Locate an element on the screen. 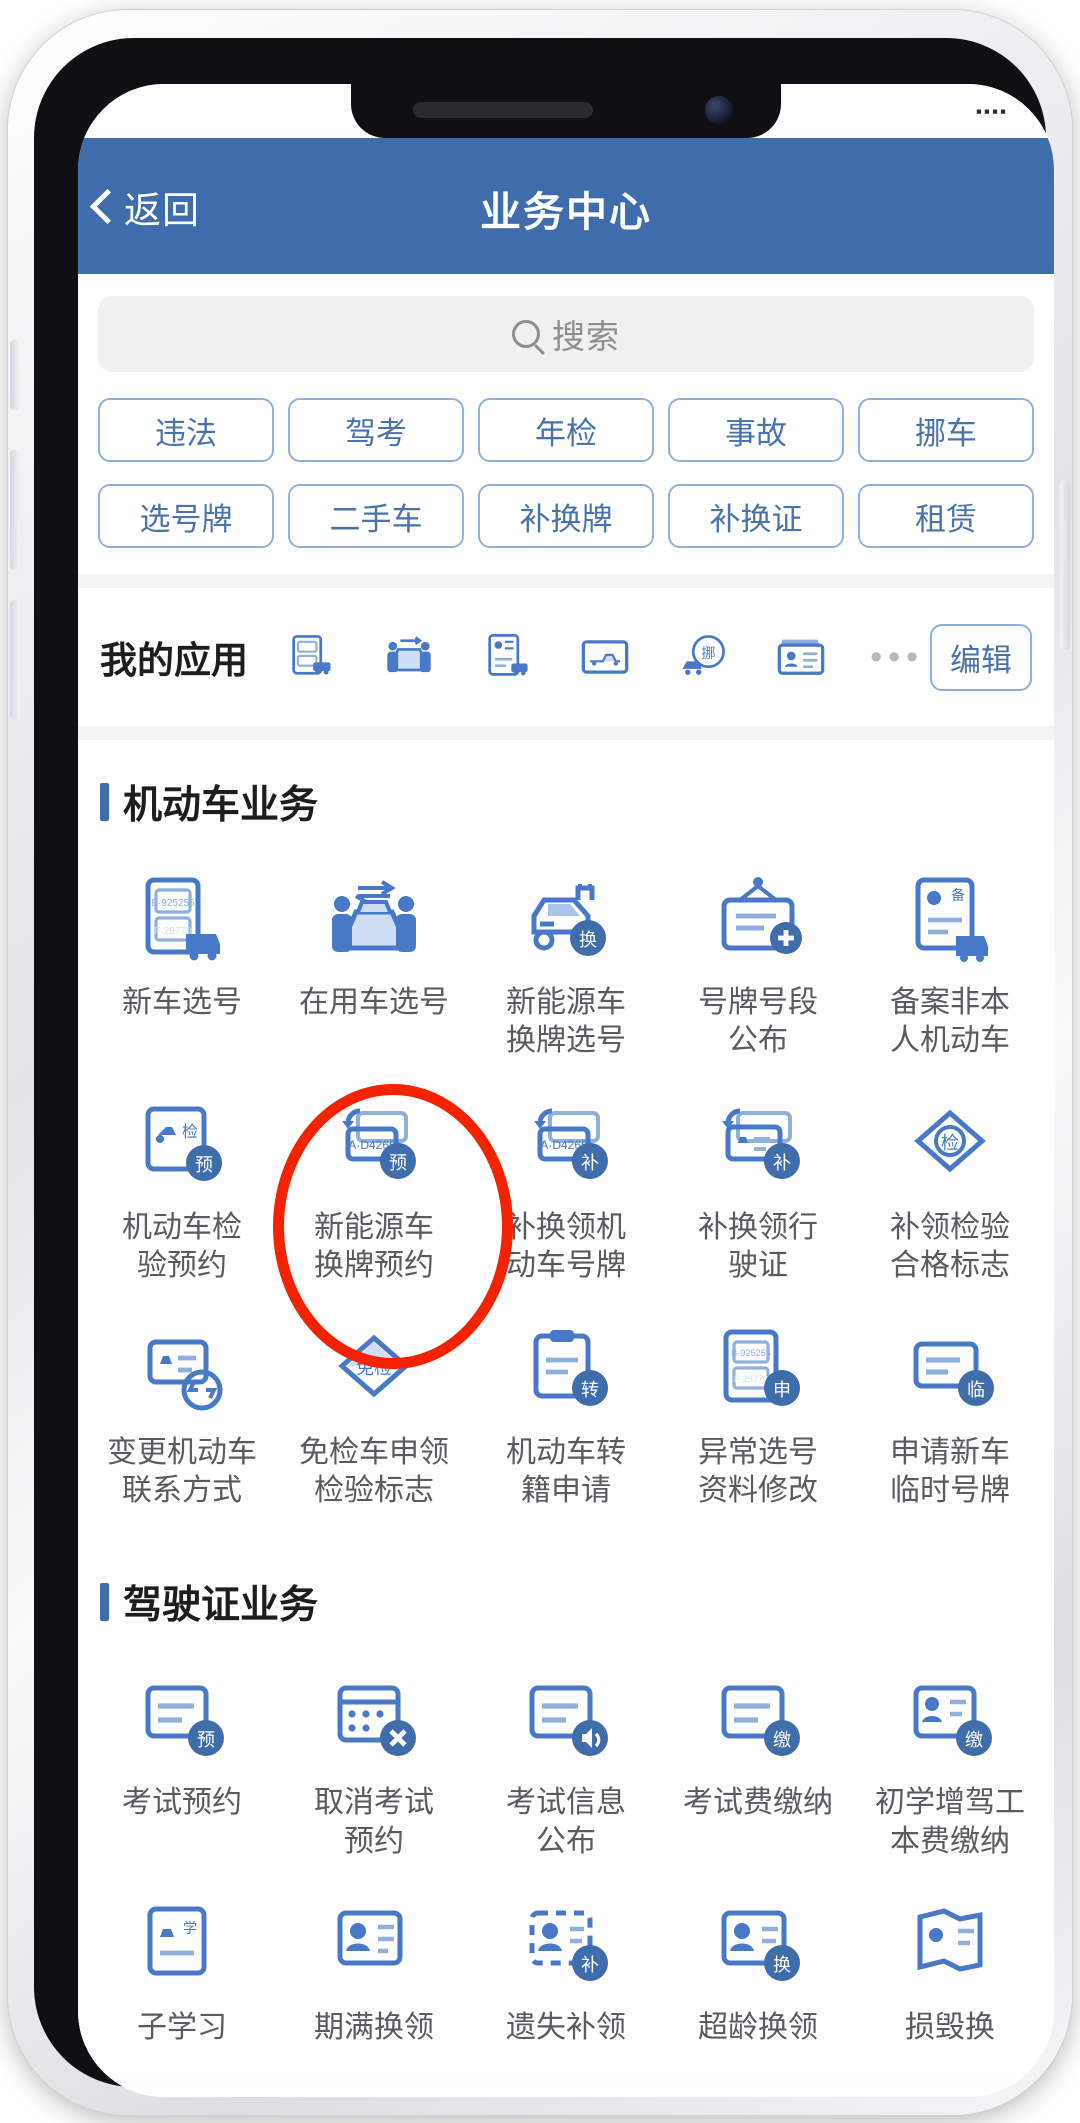  service-exempt-inspection-mark: 免检 免检车申领 检验标志 is located at coordinates (374, 1408).